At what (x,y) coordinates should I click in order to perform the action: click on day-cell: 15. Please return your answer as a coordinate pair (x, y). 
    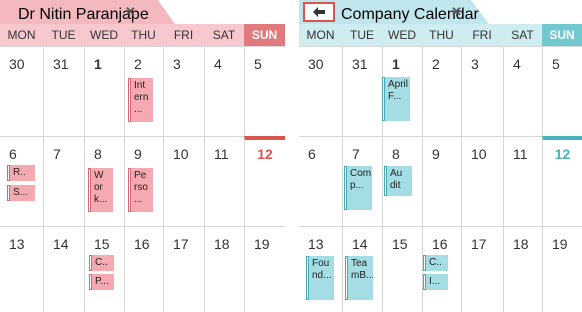
    Looking at the image, I should click on (402, 269).